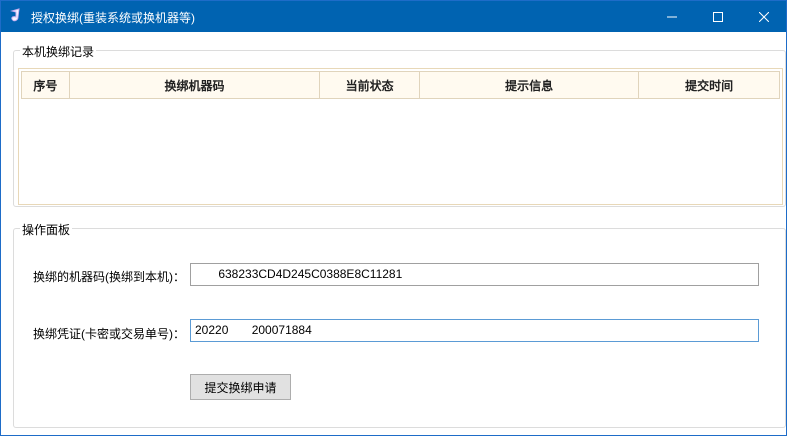  I want to click on close-button, so click(764, 16).